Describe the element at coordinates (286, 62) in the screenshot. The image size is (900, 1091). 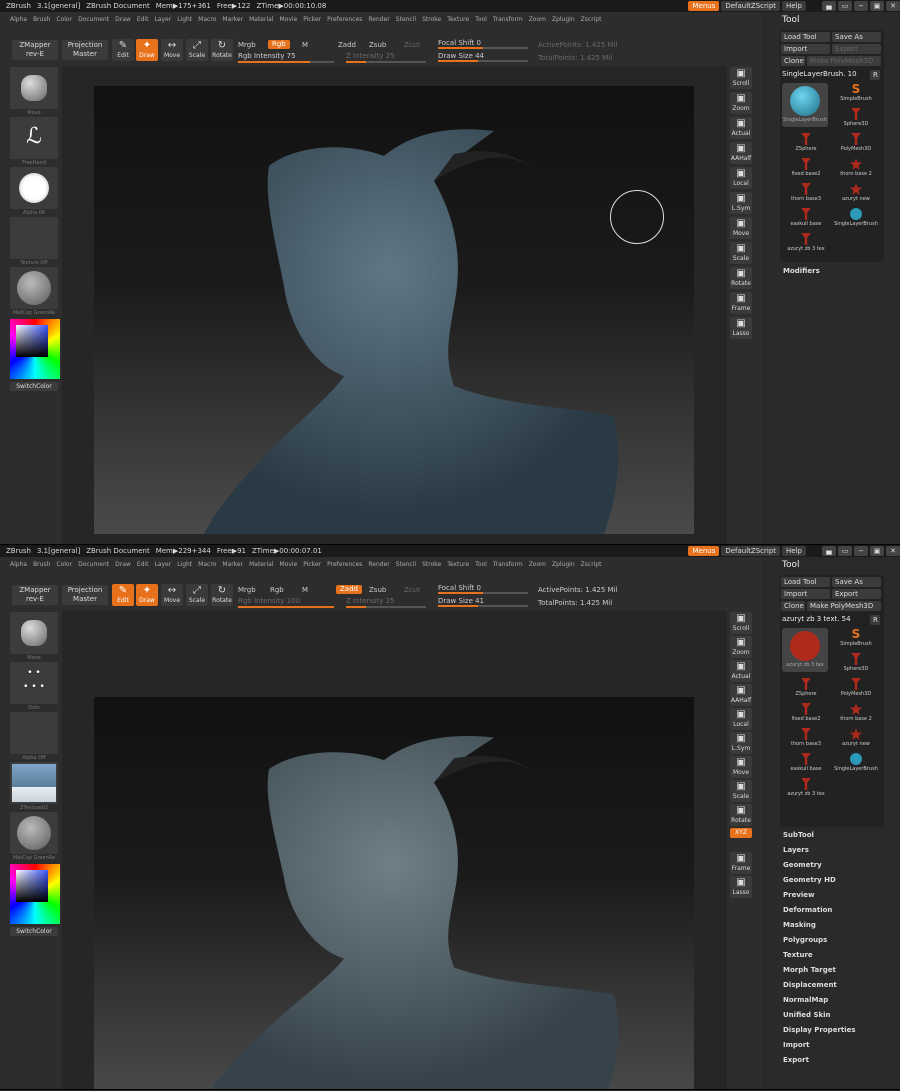
I see `rgb-intensity-track` at that location.